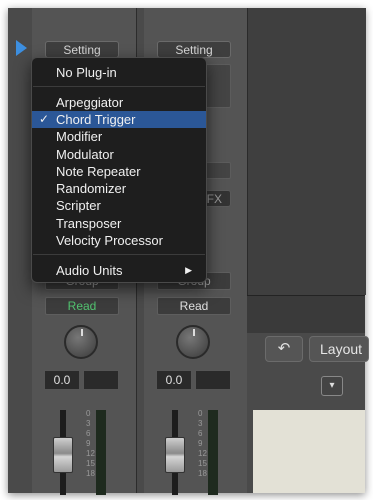 This screenshot has width=373, height=500. What do you see at coordinates (309, 451) in the screenshot?
I see `editor-panel` at bounding box center [309, 451].